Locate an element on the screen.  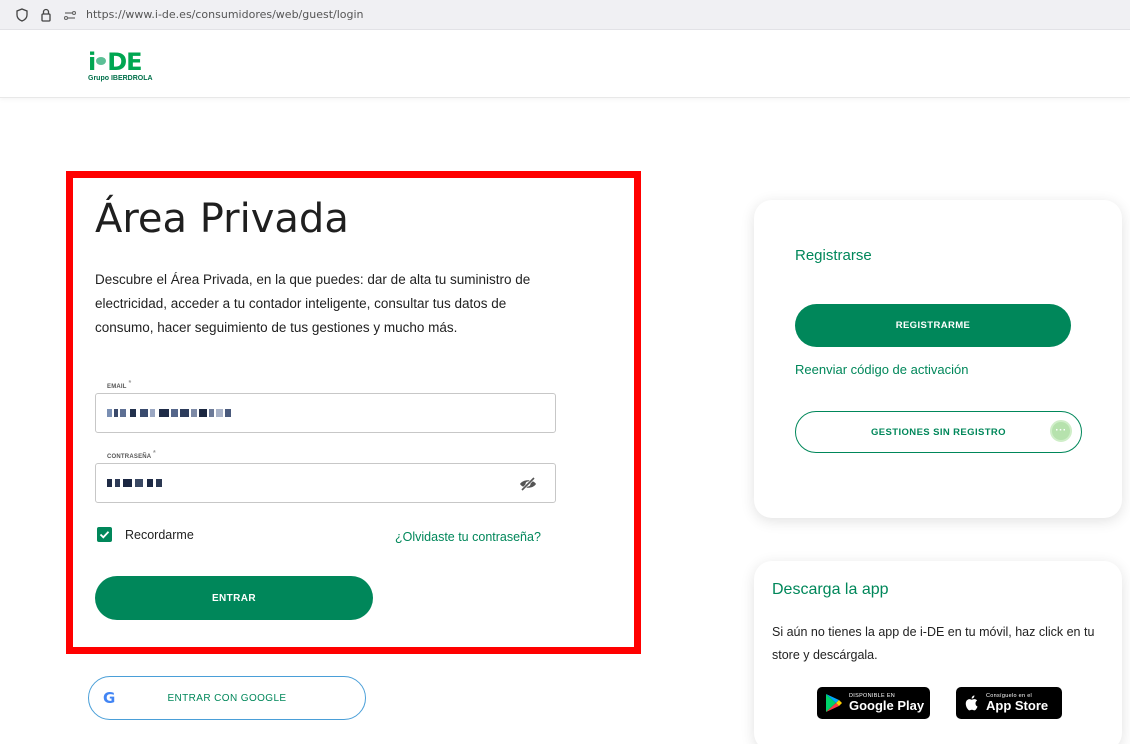
lock-icon is located at coordinates (46, 15).